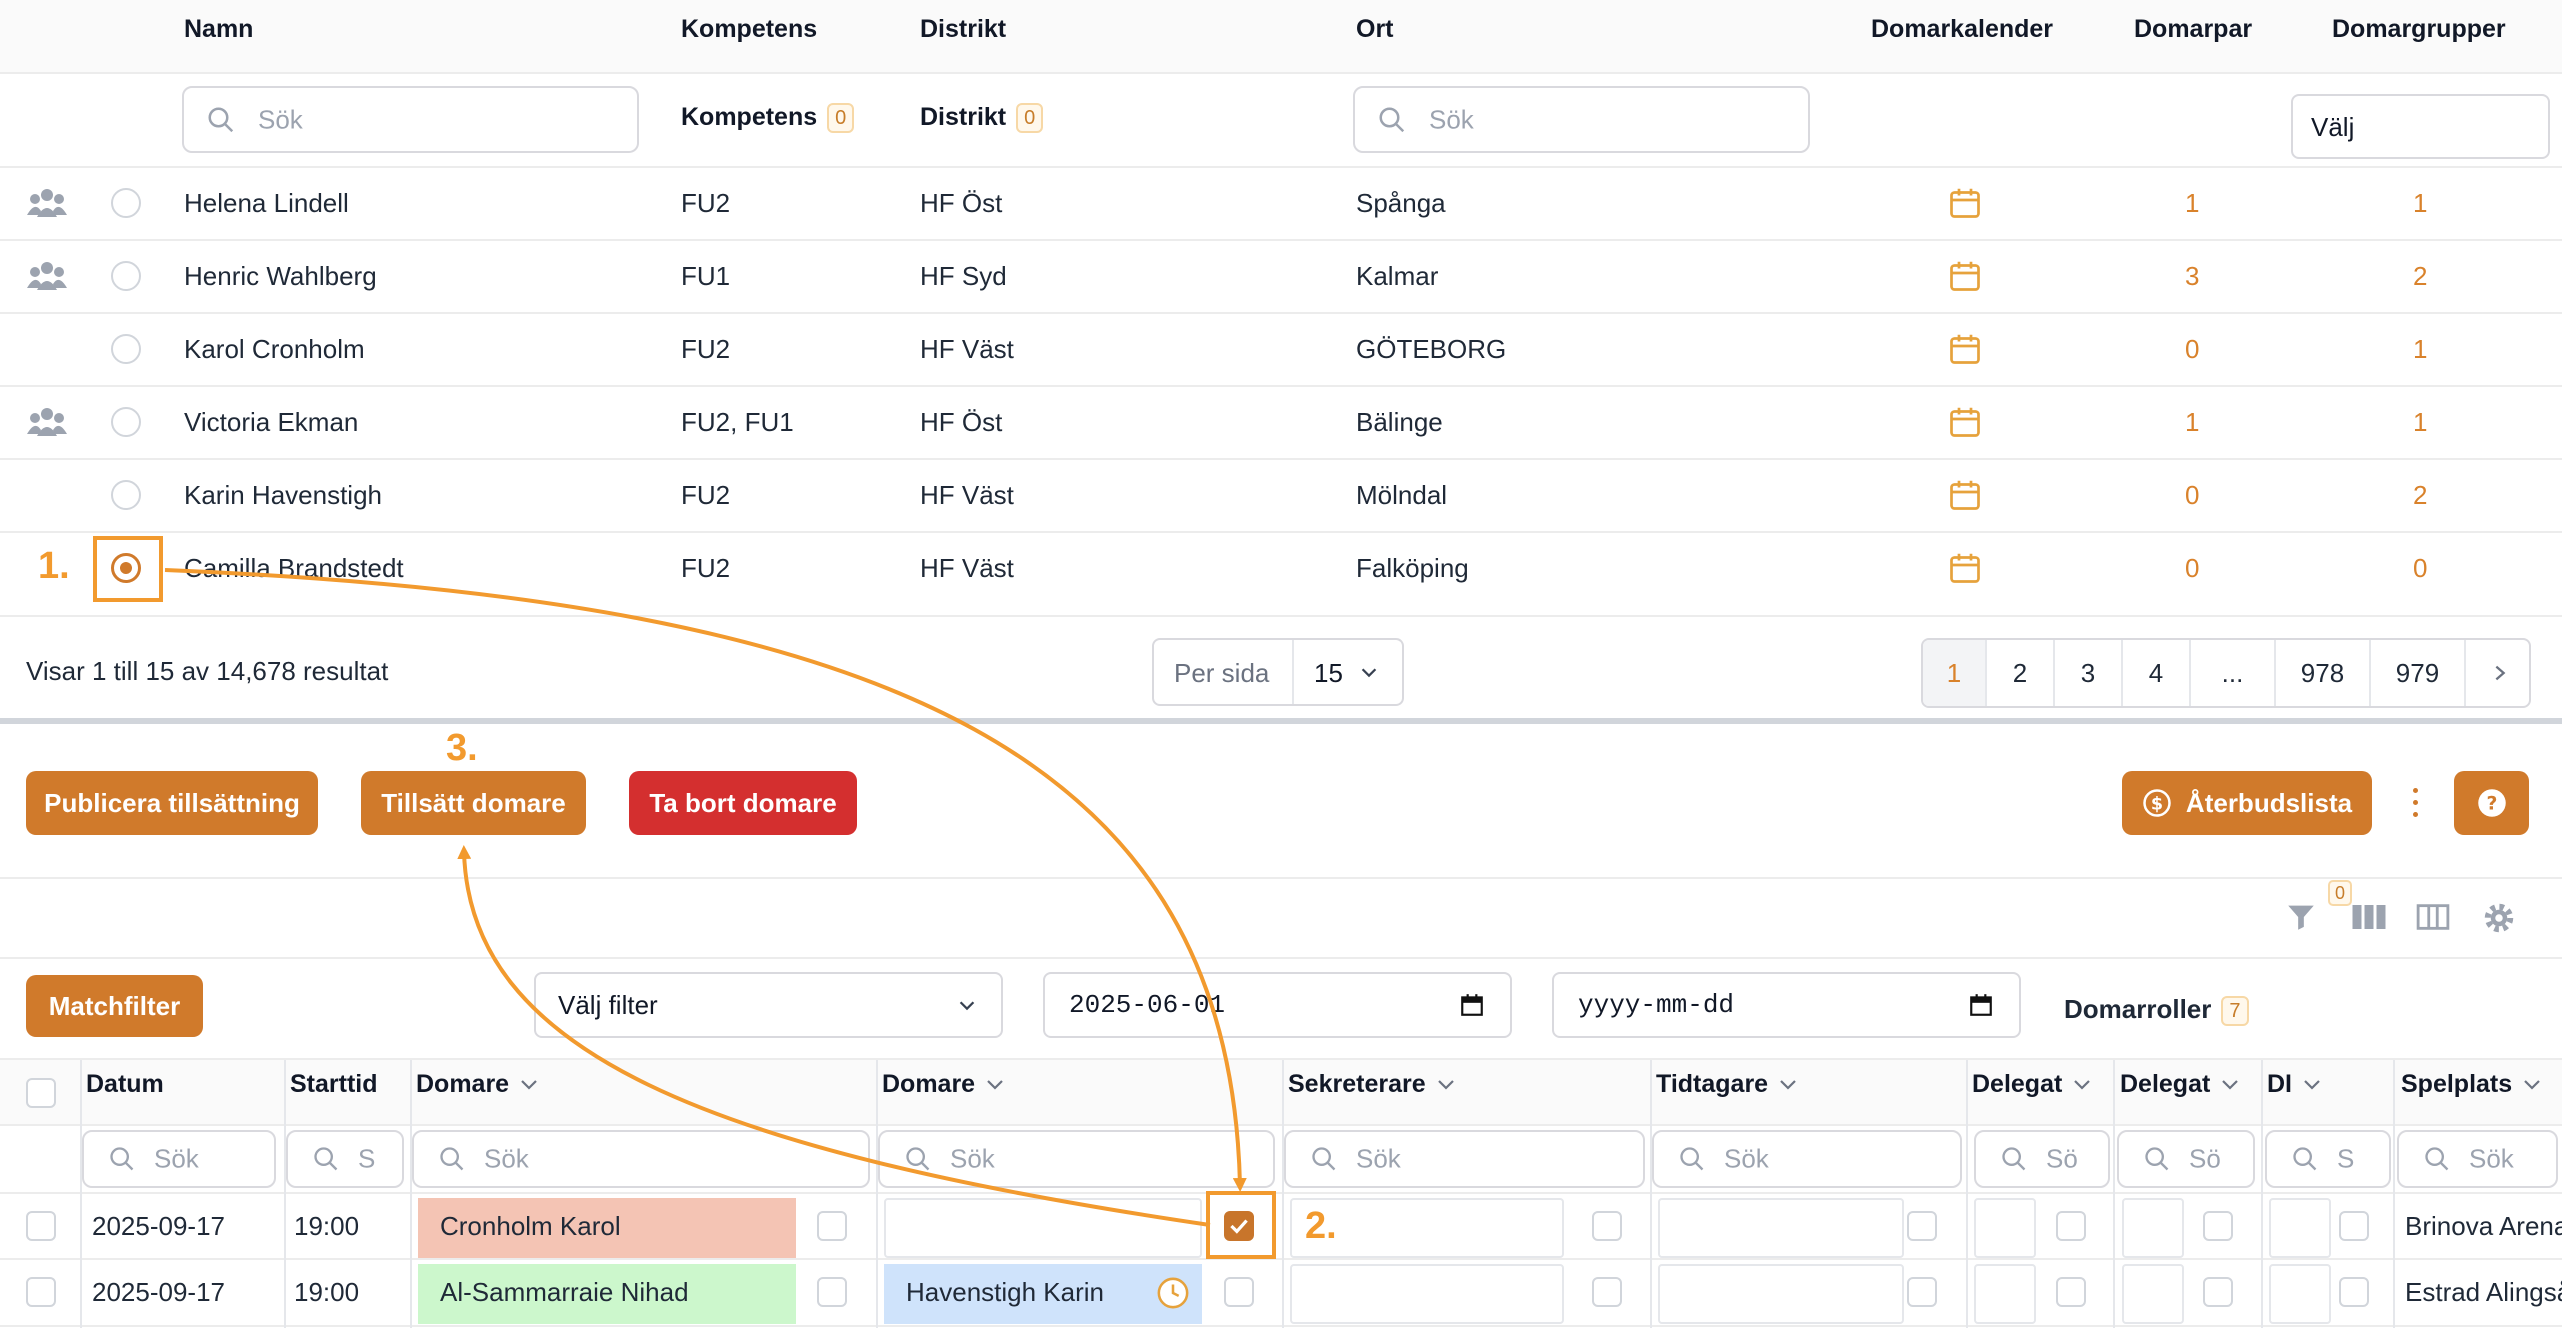 The image size is (2562, 1330). What do you see at coordinates (41, 1093) in the screenshot?
I see `select-all-checkbox` at bounding box center [41, 1093].